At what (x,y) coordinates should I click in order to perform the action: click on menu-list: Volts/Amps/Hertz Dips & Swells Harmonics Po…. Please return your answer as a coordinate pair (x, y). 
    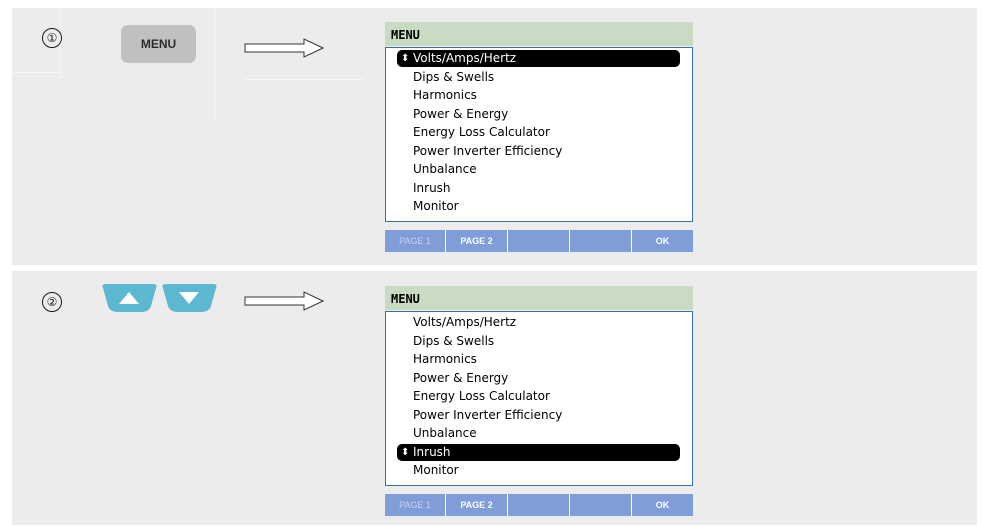
    Looking at the image, I should click on (539, 398).